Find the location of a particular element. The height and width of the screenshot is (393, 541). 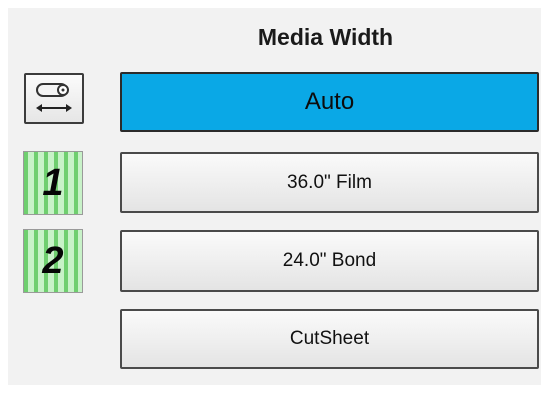

cutsheet-button-label: CutSheet is located at coordinates (329, 338).